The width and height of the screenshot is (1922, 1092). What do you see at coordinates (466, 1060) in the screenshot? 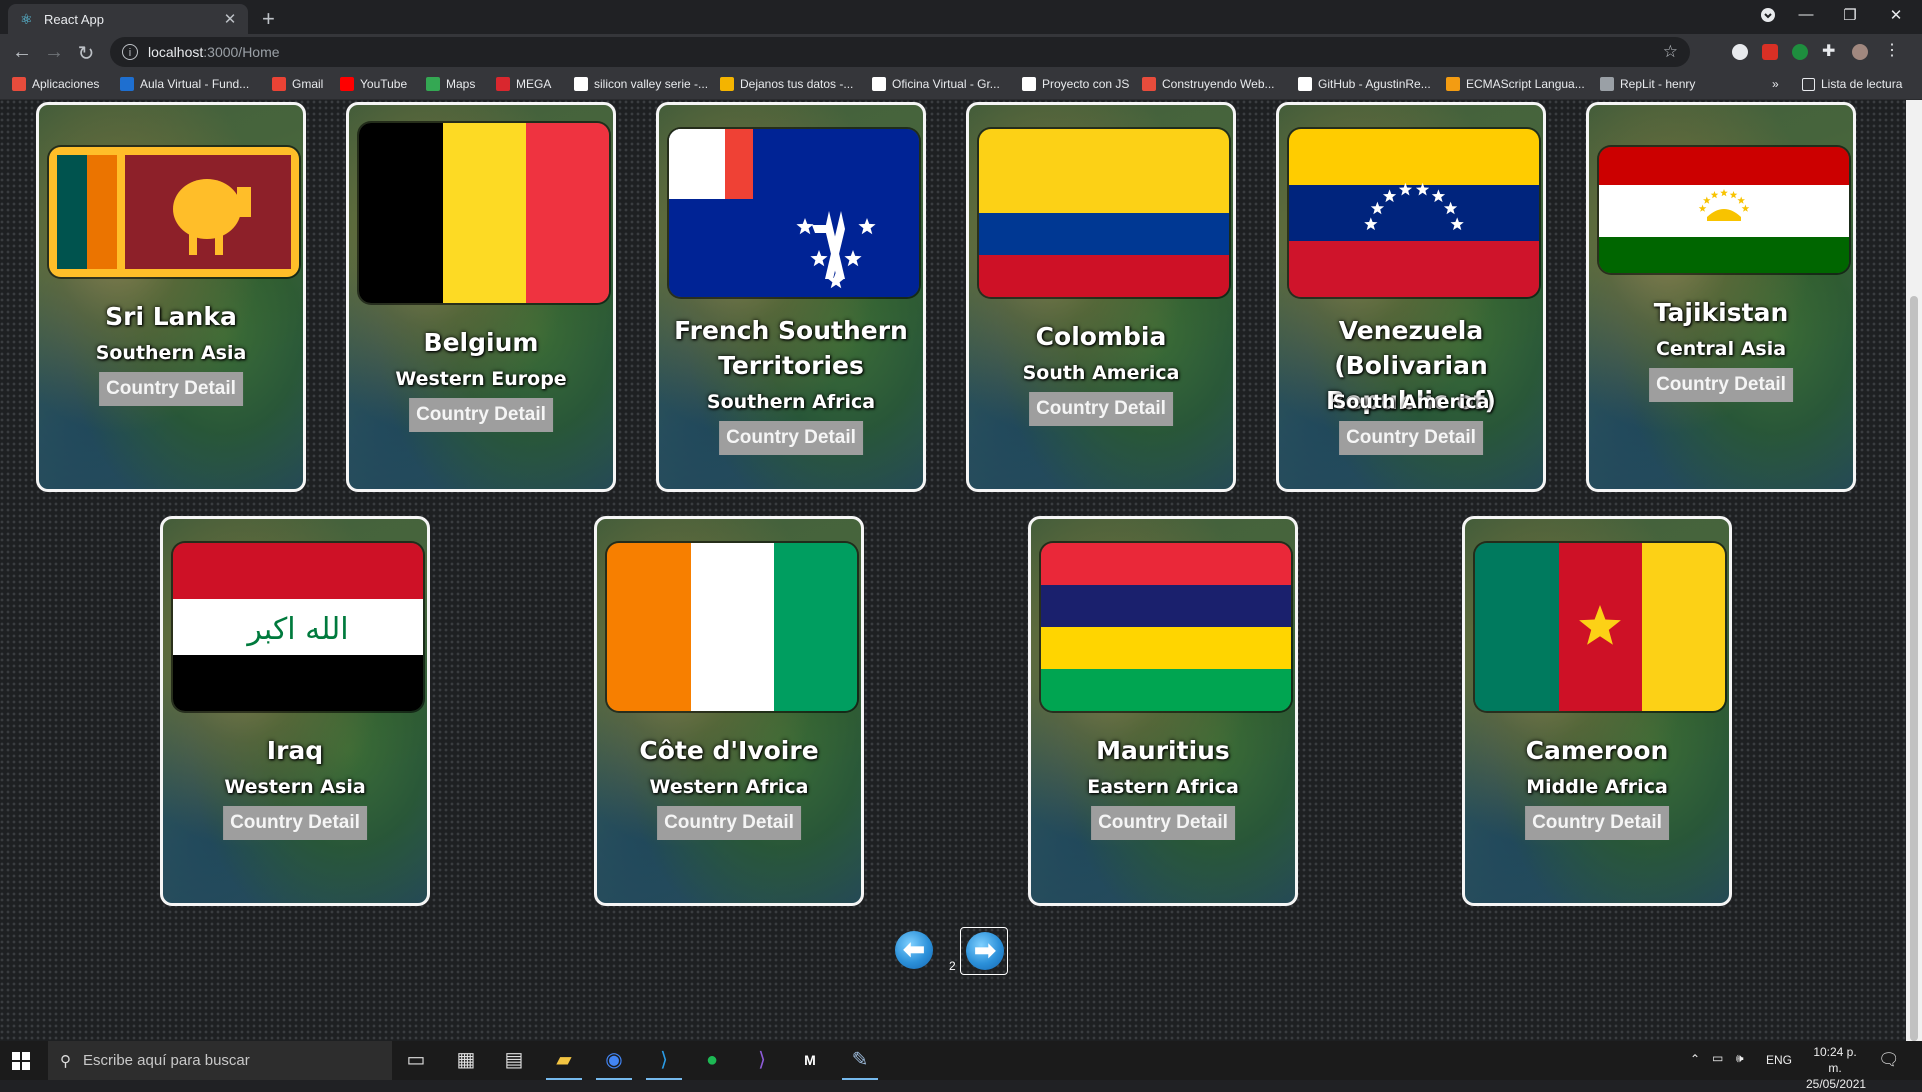
I see `calendar-app-icon: ▦` at bounding box center [466, 1060].